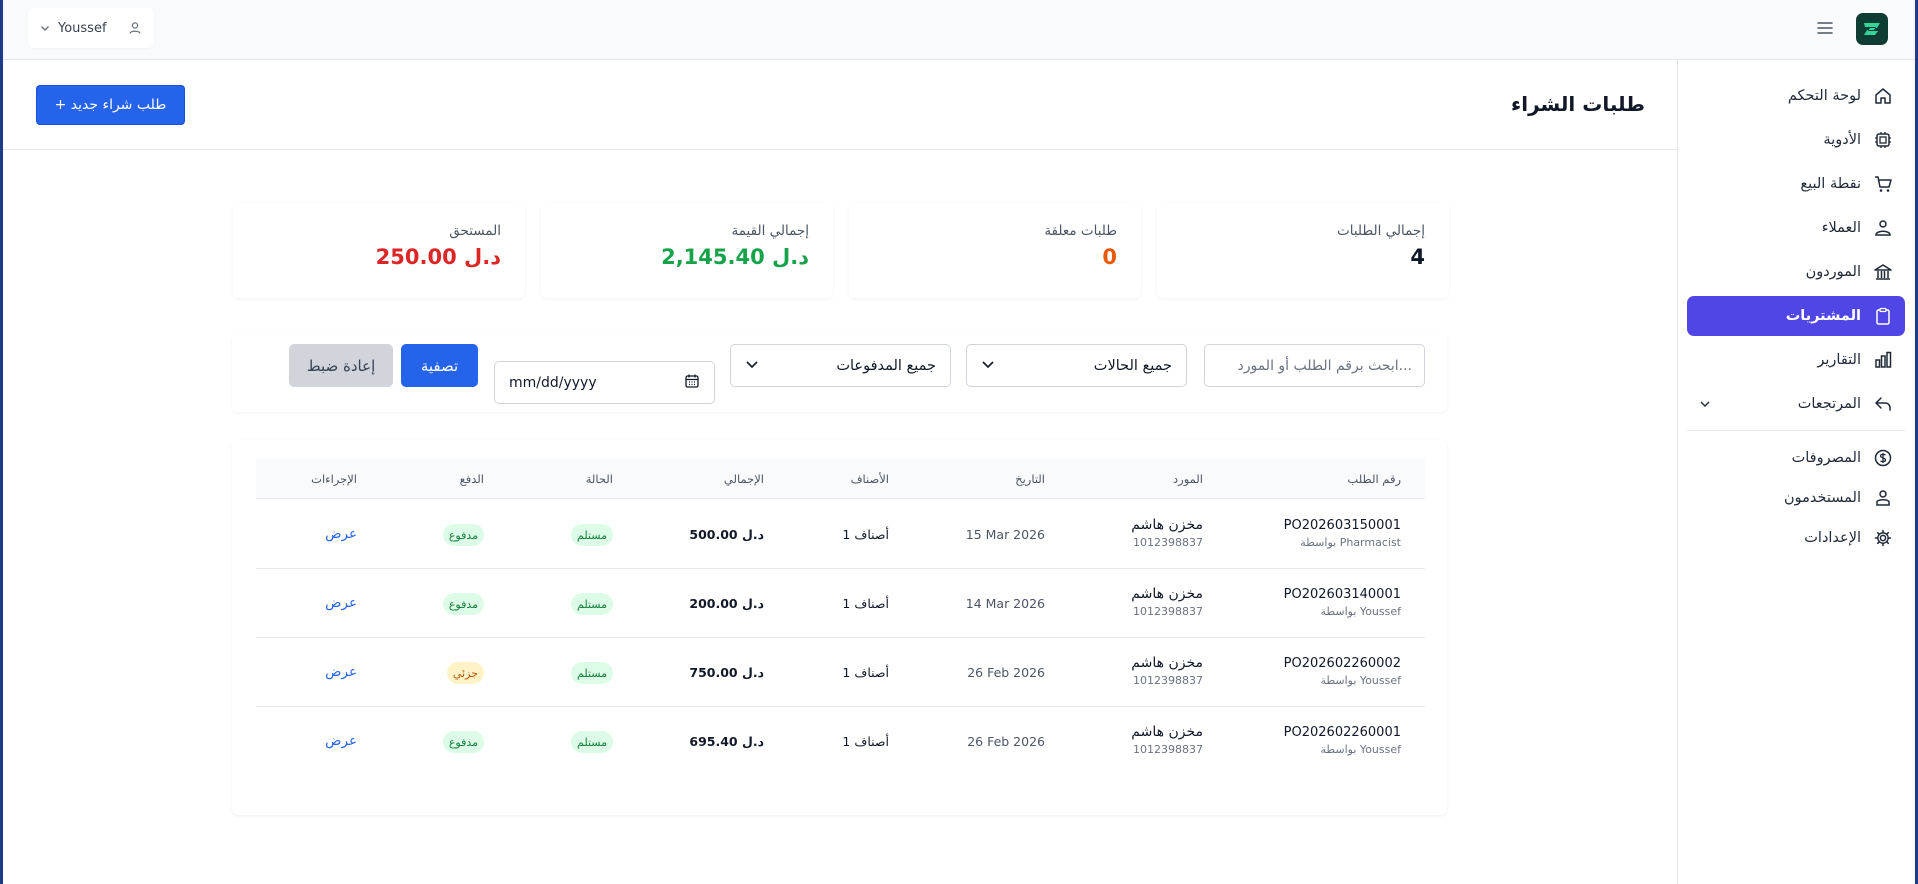  Describe the element at coordinates (726, 672) in the screenshot. I see `order-total: 750.00 د.ل` at that location.